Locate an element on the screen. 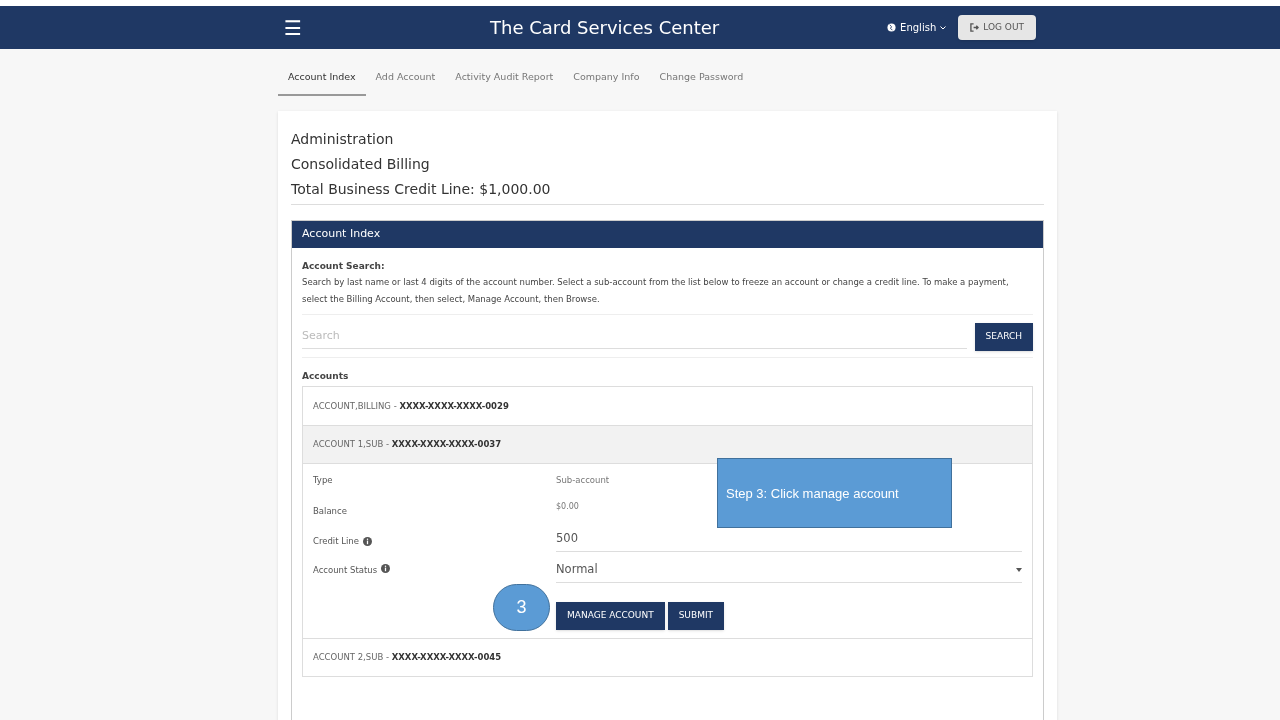 This screenshot has width=1280, height=720. field-label: Credit Line is located at coordinates (336, 541).